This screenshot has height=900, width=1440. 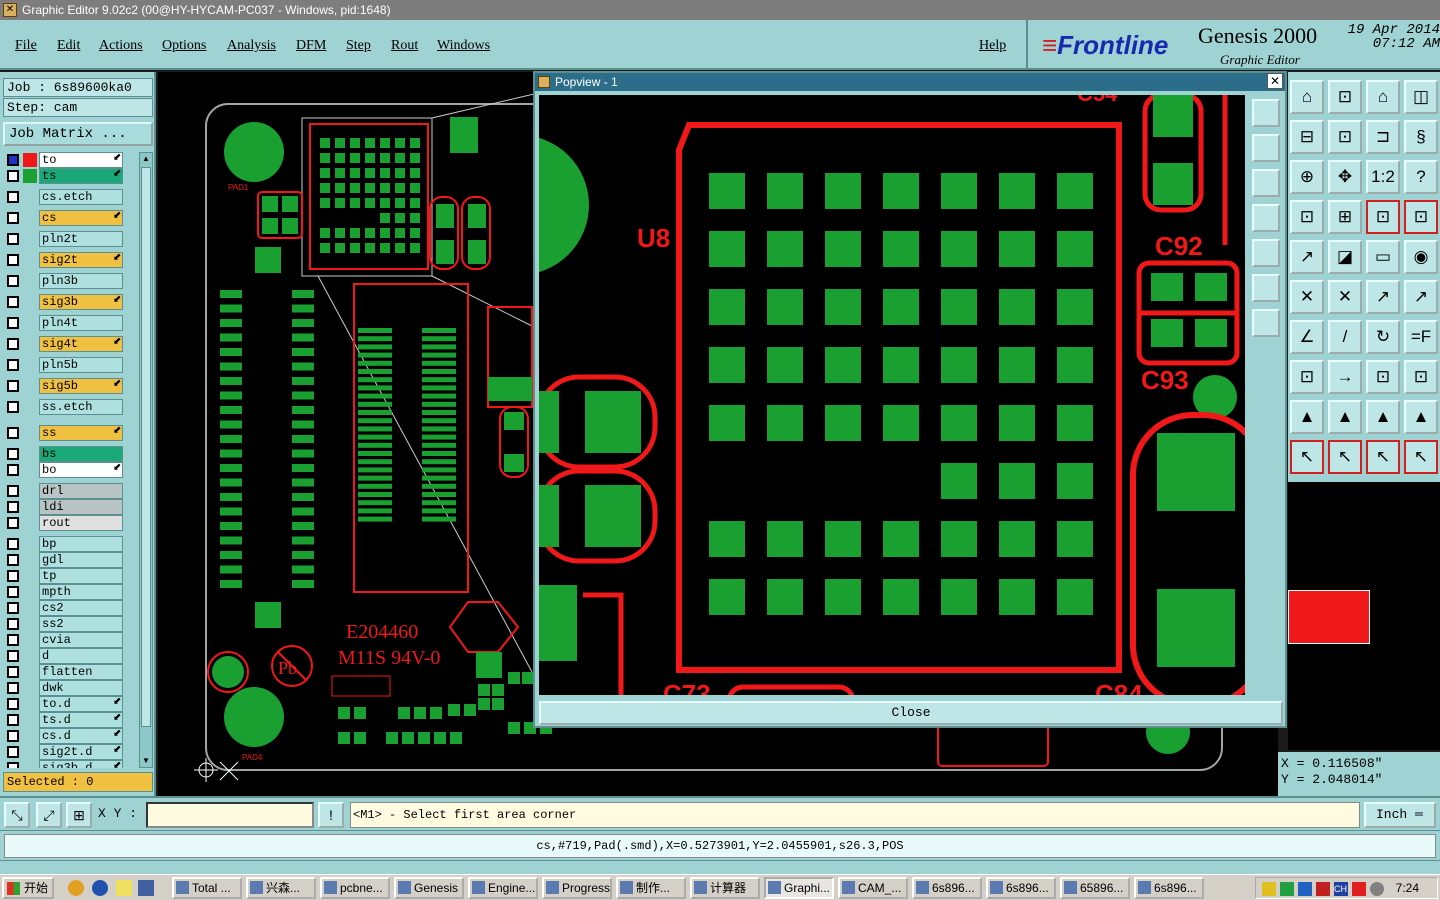 What do you see at coordinates (81, 672) in the screenshot?
I see `layer-name: flatten` at bounding box center [81, 672].